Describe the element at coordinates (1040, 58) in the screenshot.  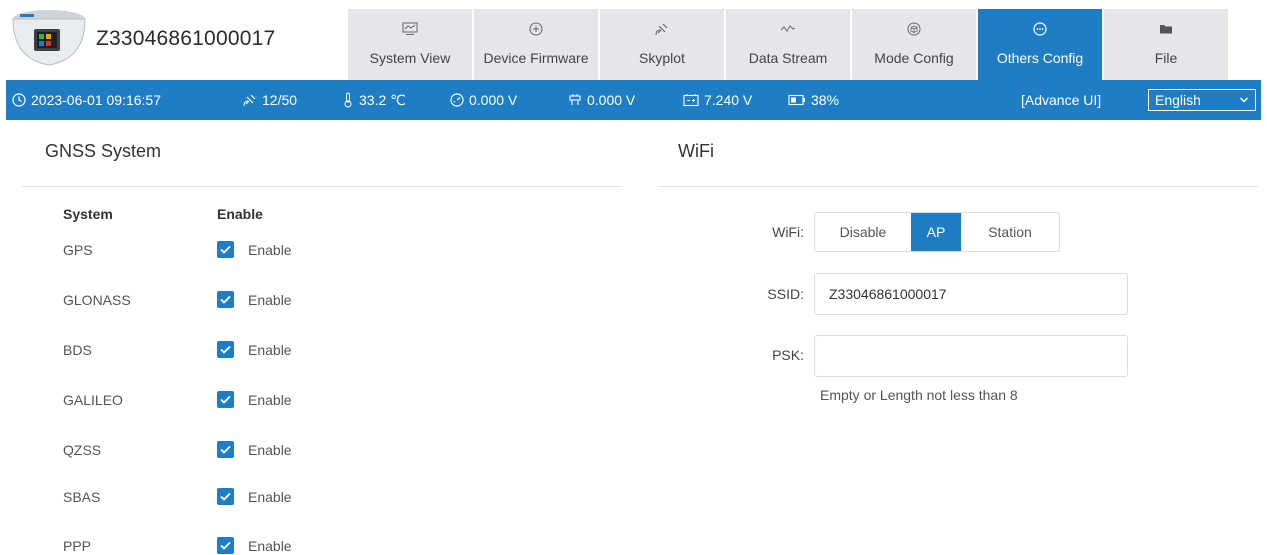
I see `tab-label: Others Config` at that location.